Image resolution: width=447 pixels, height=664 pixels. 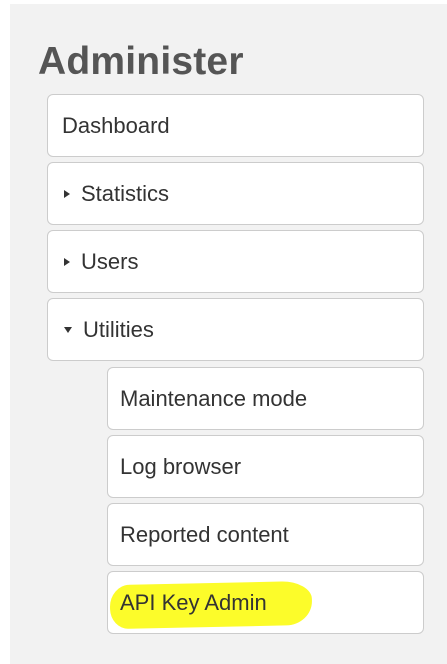 What do you see at coordinates (110, 261) in the screenshot?
I see `sidebar-item-label: Users` at bounding box center [110, 261].